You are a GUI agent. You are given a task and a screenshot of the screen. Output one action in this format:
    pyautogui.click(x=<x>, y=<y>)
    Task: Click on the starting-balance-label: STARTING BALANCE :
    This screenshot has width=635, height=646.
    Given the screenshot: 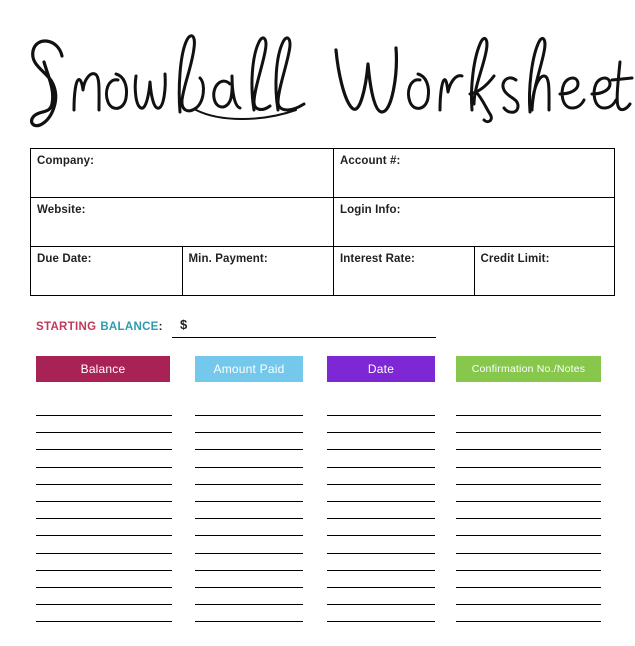 What is the action you would take?
    pyautogui.click(x=99, y=330)
    